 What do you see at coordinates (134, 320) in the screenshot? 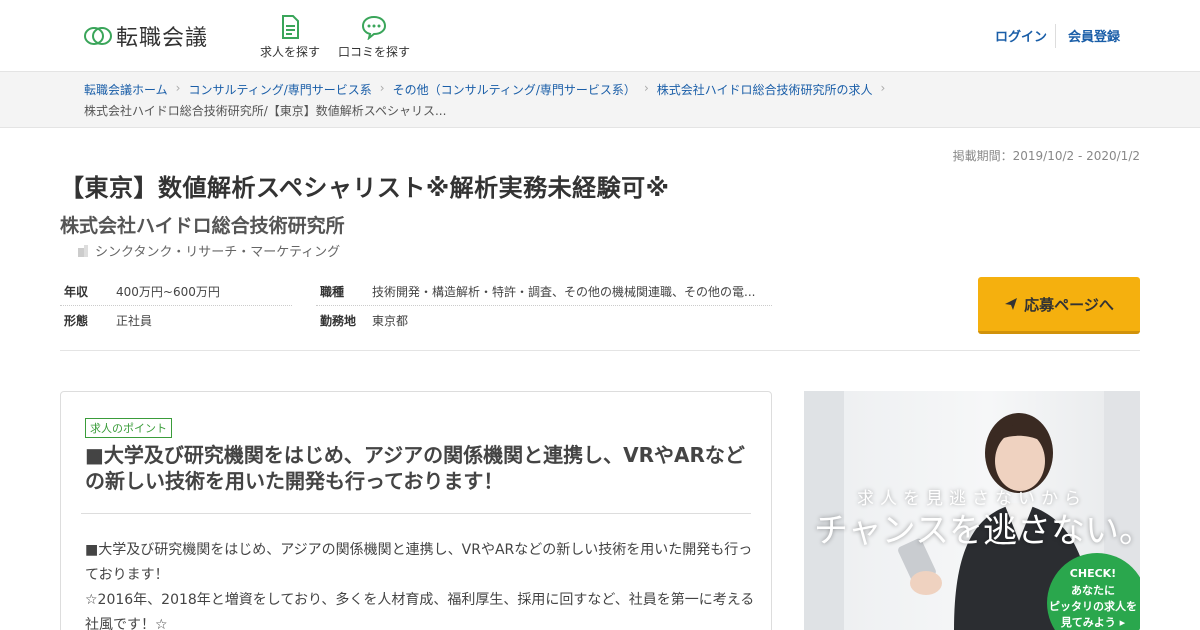
I see `employment-type-value: 正社員` at bounding box center [134, 320].